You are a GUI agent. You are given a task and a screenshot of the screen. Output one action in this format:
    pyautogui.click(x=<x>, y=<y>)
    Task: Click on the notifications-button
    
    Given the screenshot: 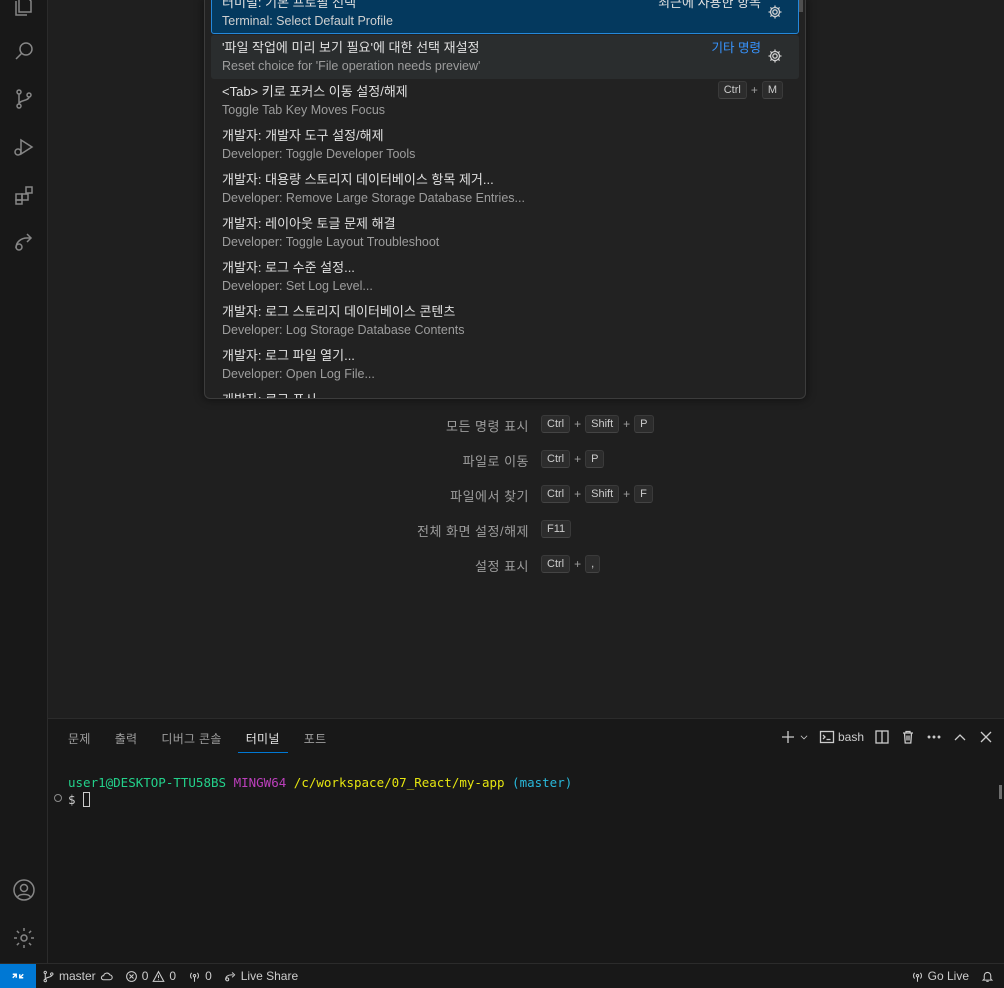 What is the action you would take?
    pyautogui.click(x=989, y=976)
    